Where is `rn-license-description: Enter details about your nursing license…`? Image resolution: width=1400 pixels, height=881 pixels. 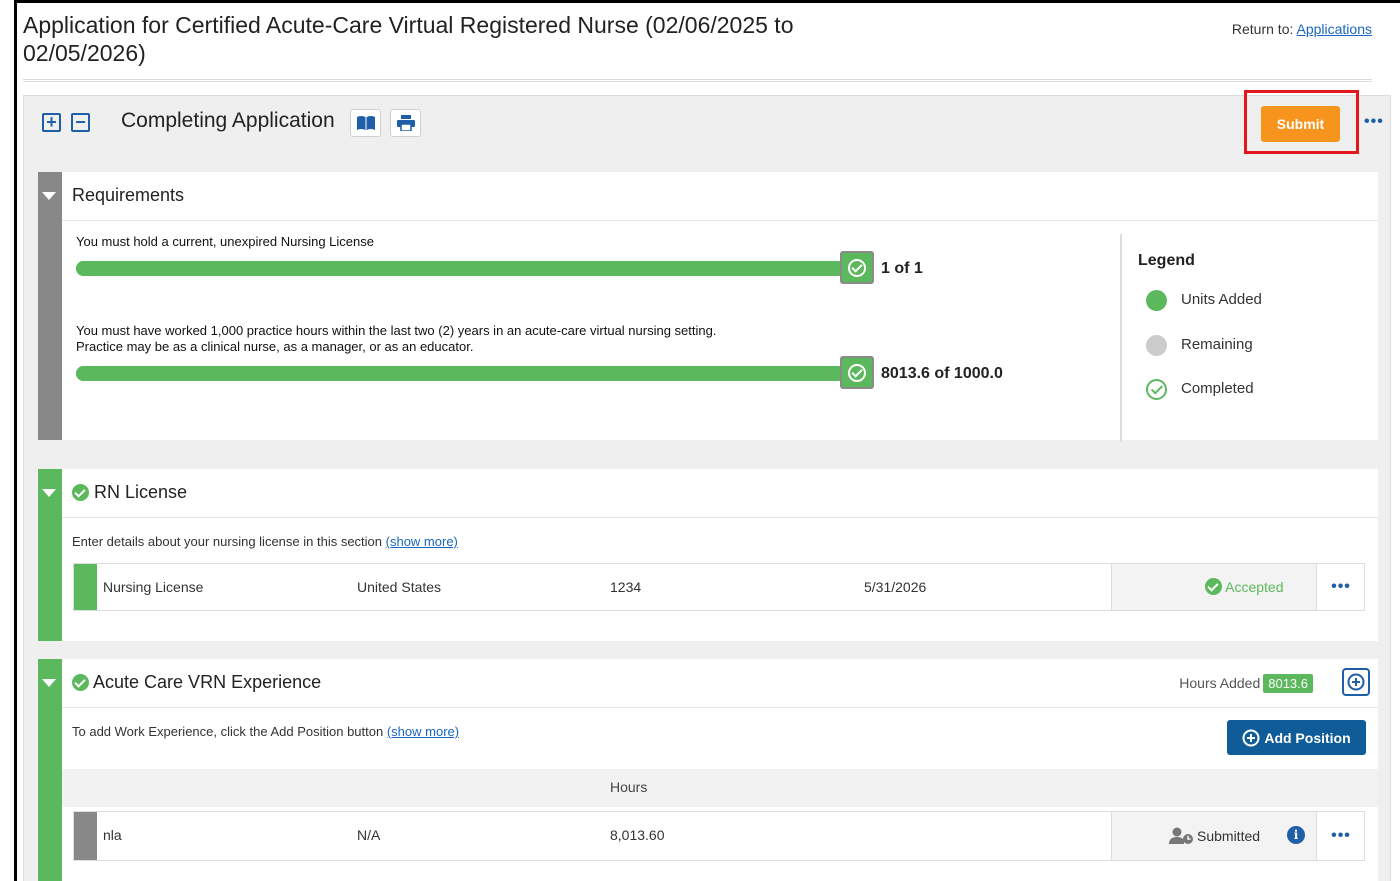
rn-license-description: Enter details about your nursing license… is located at coordinates (265, 541).